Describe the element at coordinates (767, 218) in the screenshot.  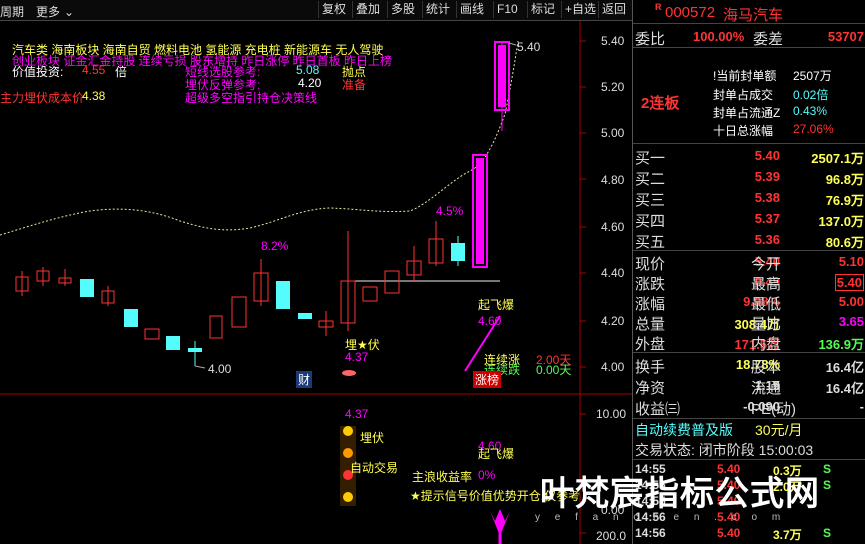
I see `bid-price: 5.37` at that location.